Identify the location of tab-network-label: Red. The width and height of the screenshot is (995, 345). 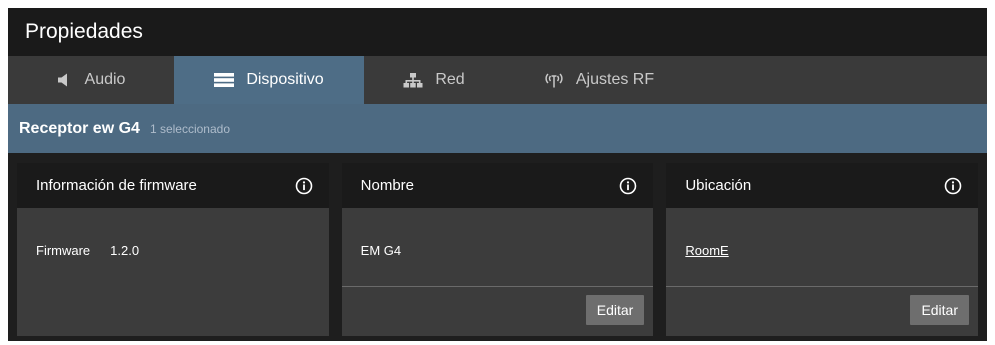
(450, 79).